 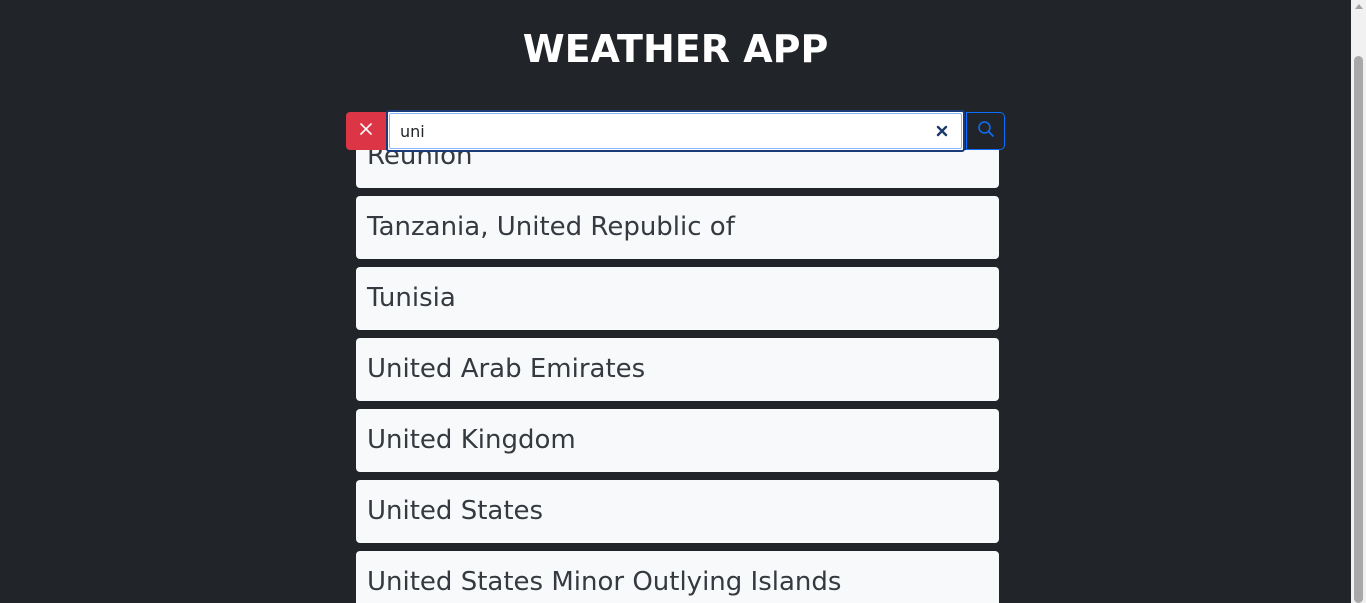 What do you see at coordinates (660, 131) in the screenshot?
I see `search-input` at bounding box center [660, 131].